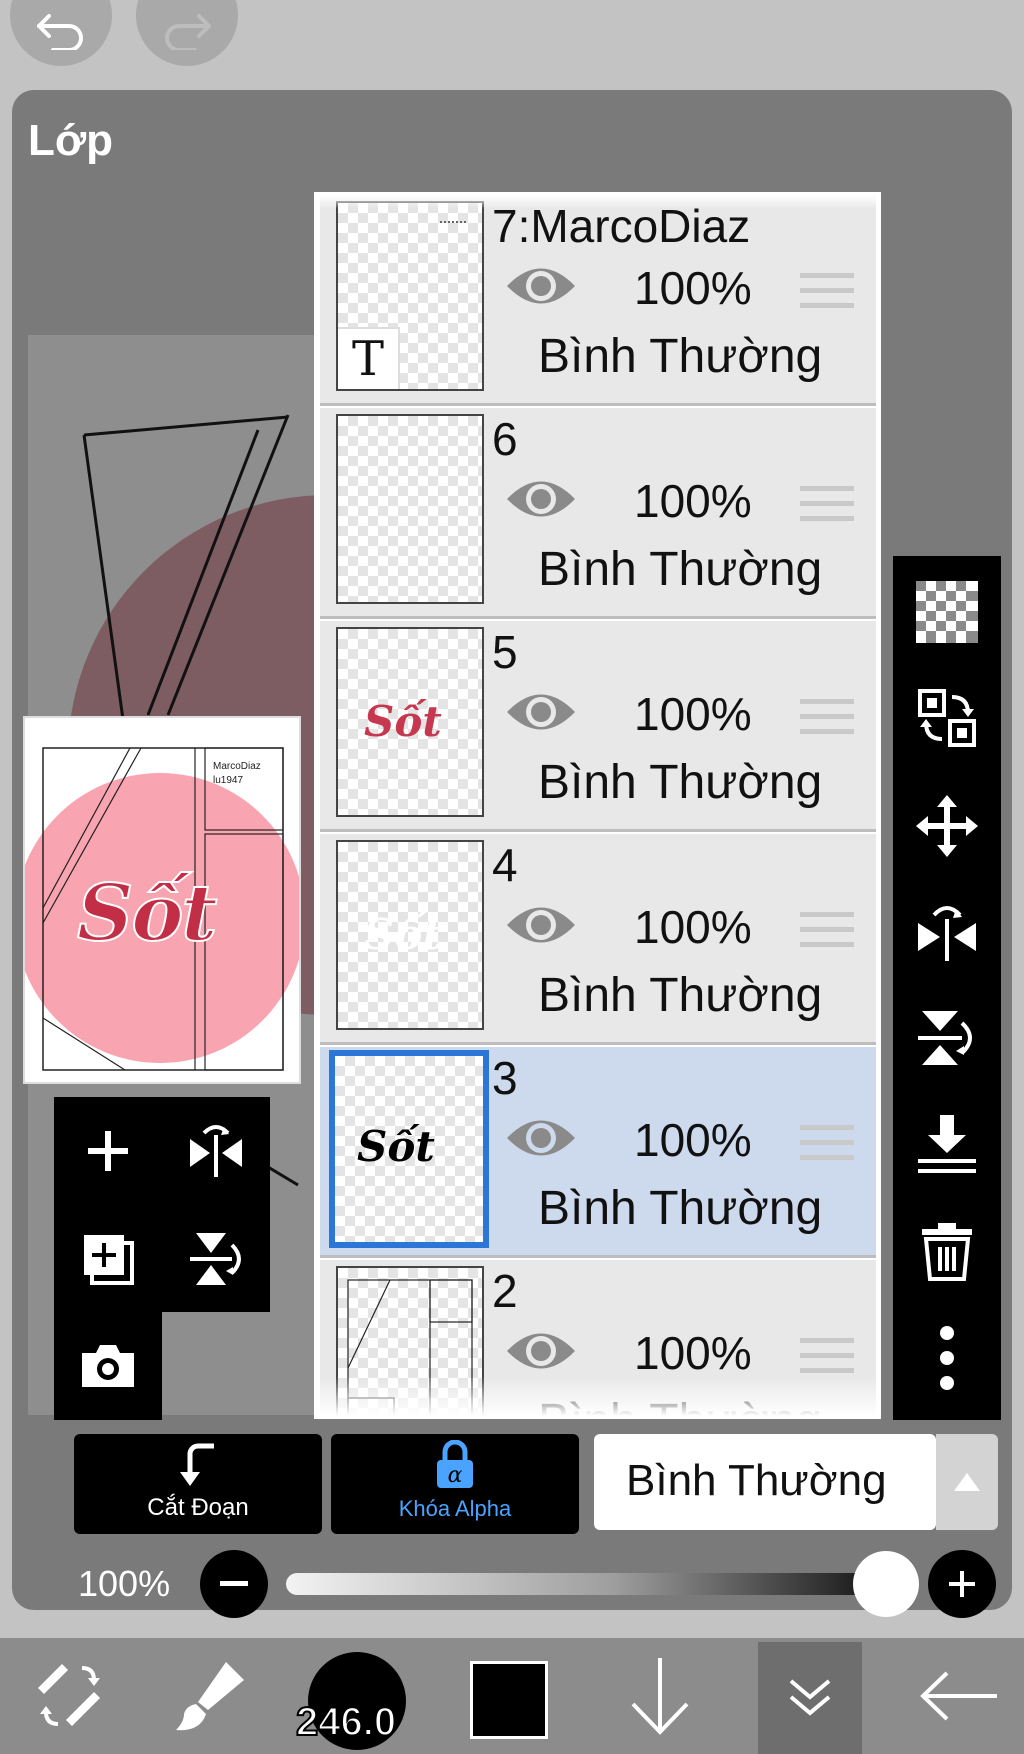 This screenshot has width=1024, height=1754. I want to click on opacity-decrease-button, so click(234, 1584).